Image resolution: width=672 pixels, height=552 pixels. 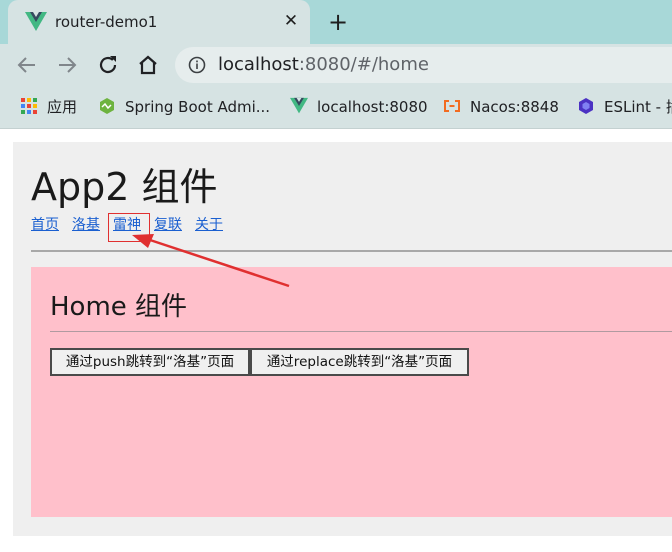 I want to click on nav-link-avengers: 复联, so click(x=168, y=225).